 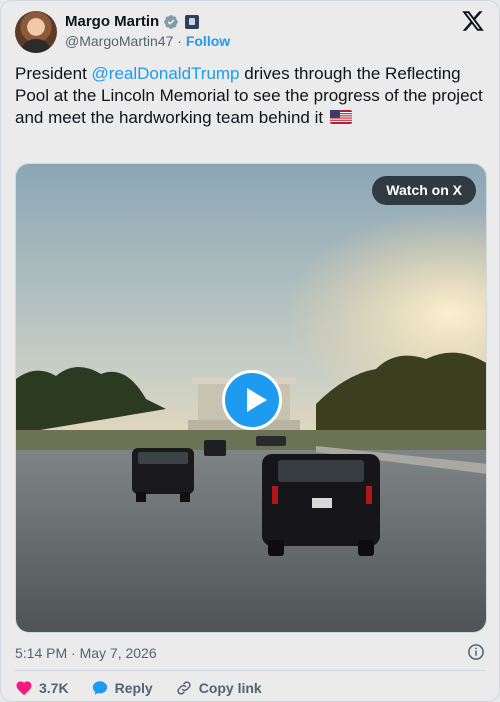 I want to click on us-flag-emoji-icon, so click(x=340, y=117).